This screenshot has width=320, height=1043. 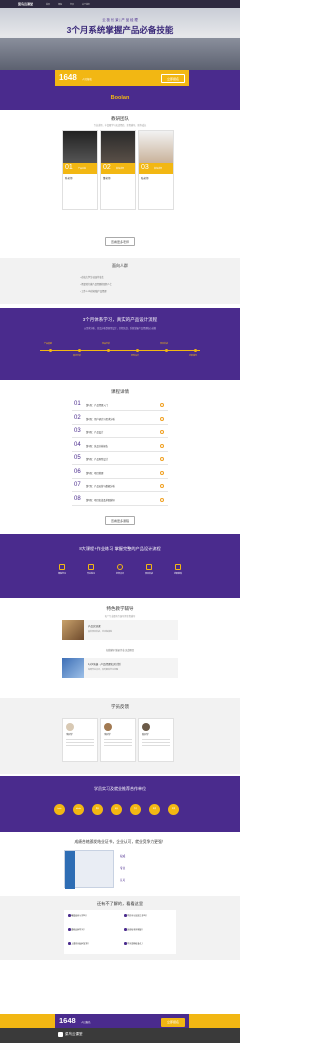 What do you see at coordinates (48, 4) in the screenshot?
I see `nav-item-home: 首页` at bounding box center [48, 4].